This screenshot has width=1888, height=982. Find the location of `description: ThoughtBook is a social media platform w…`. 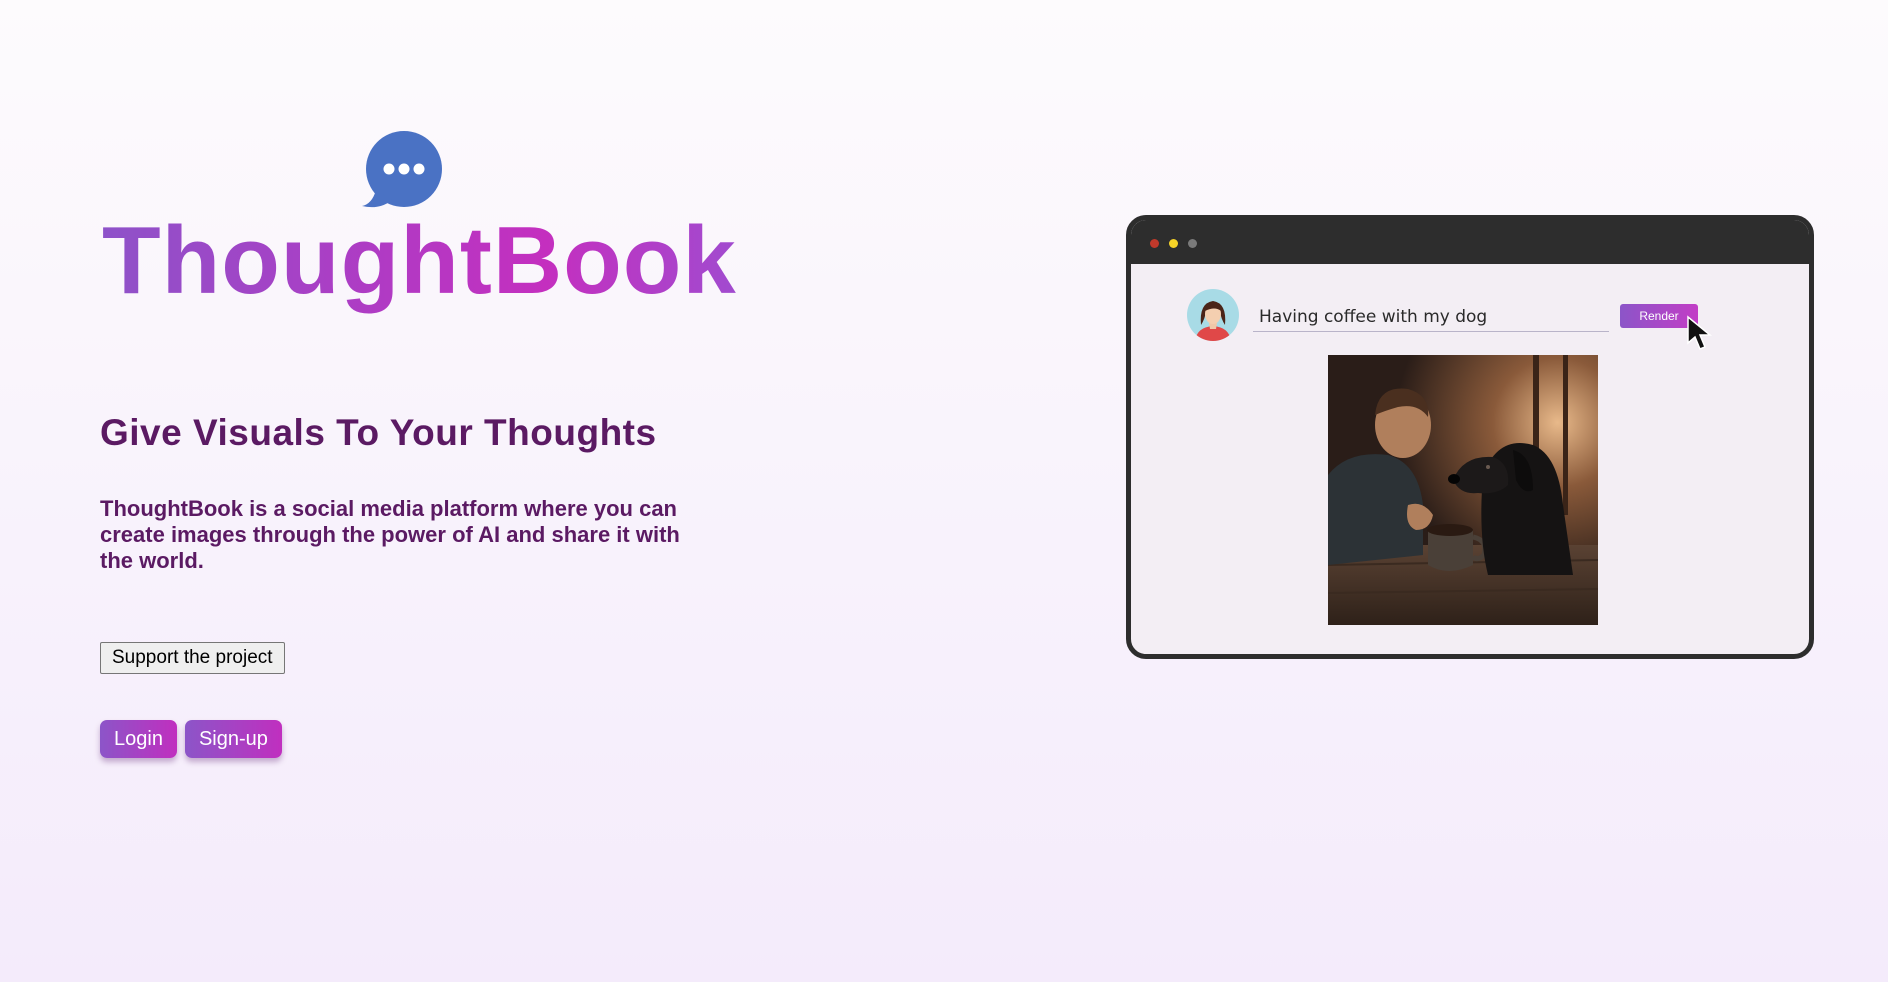

description: ThoughtBook is a social media platform w… is located at coordinates (390, 534).